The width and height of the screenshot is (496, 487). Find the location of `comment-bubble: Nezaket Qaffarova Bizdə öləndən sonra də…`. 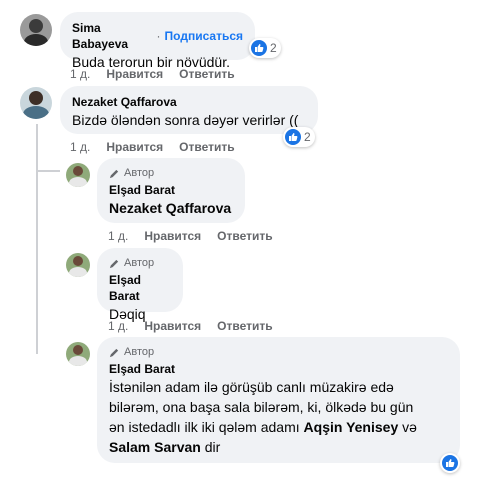

comment-bubble: Nezaket Qaffarova Bizdə öləndən sonra də… is located at coordinates (189, 110).